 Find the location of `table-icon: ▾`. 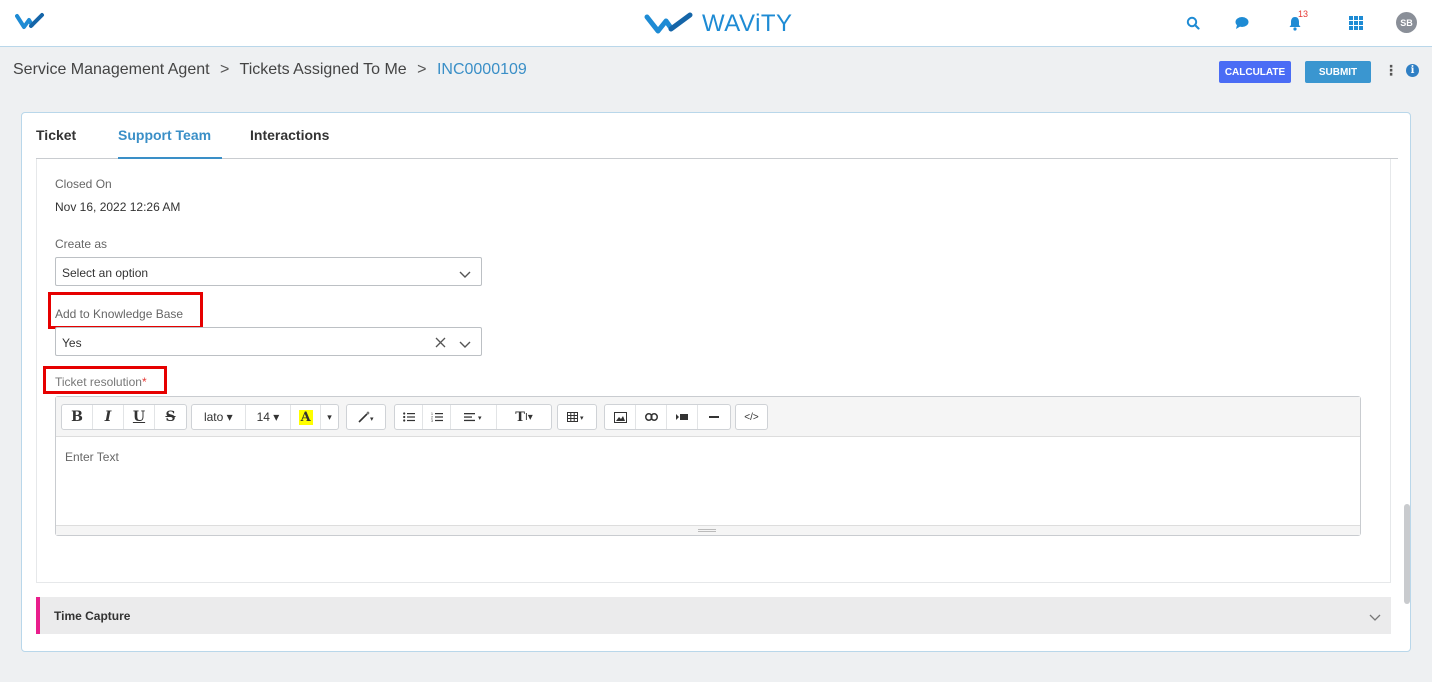

table-icon: ▾ is located at coordinates (577, 417).